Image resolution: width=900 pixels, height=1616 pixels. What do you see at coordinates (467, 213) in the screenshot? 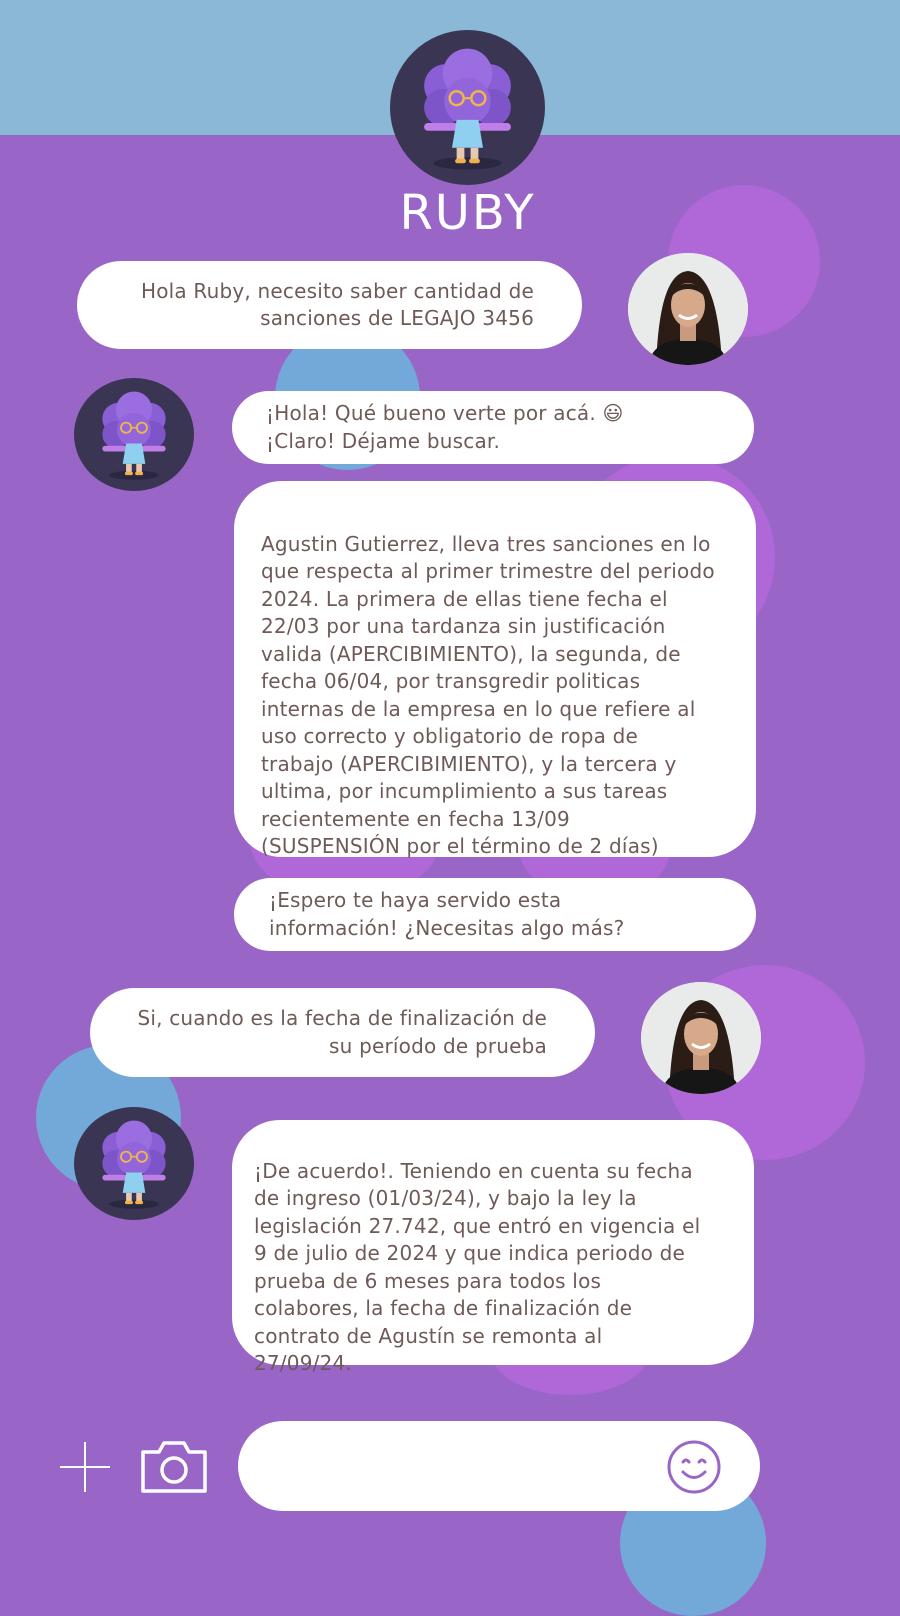
I see `page-title: RUBY` at bounding box center [467, 213].